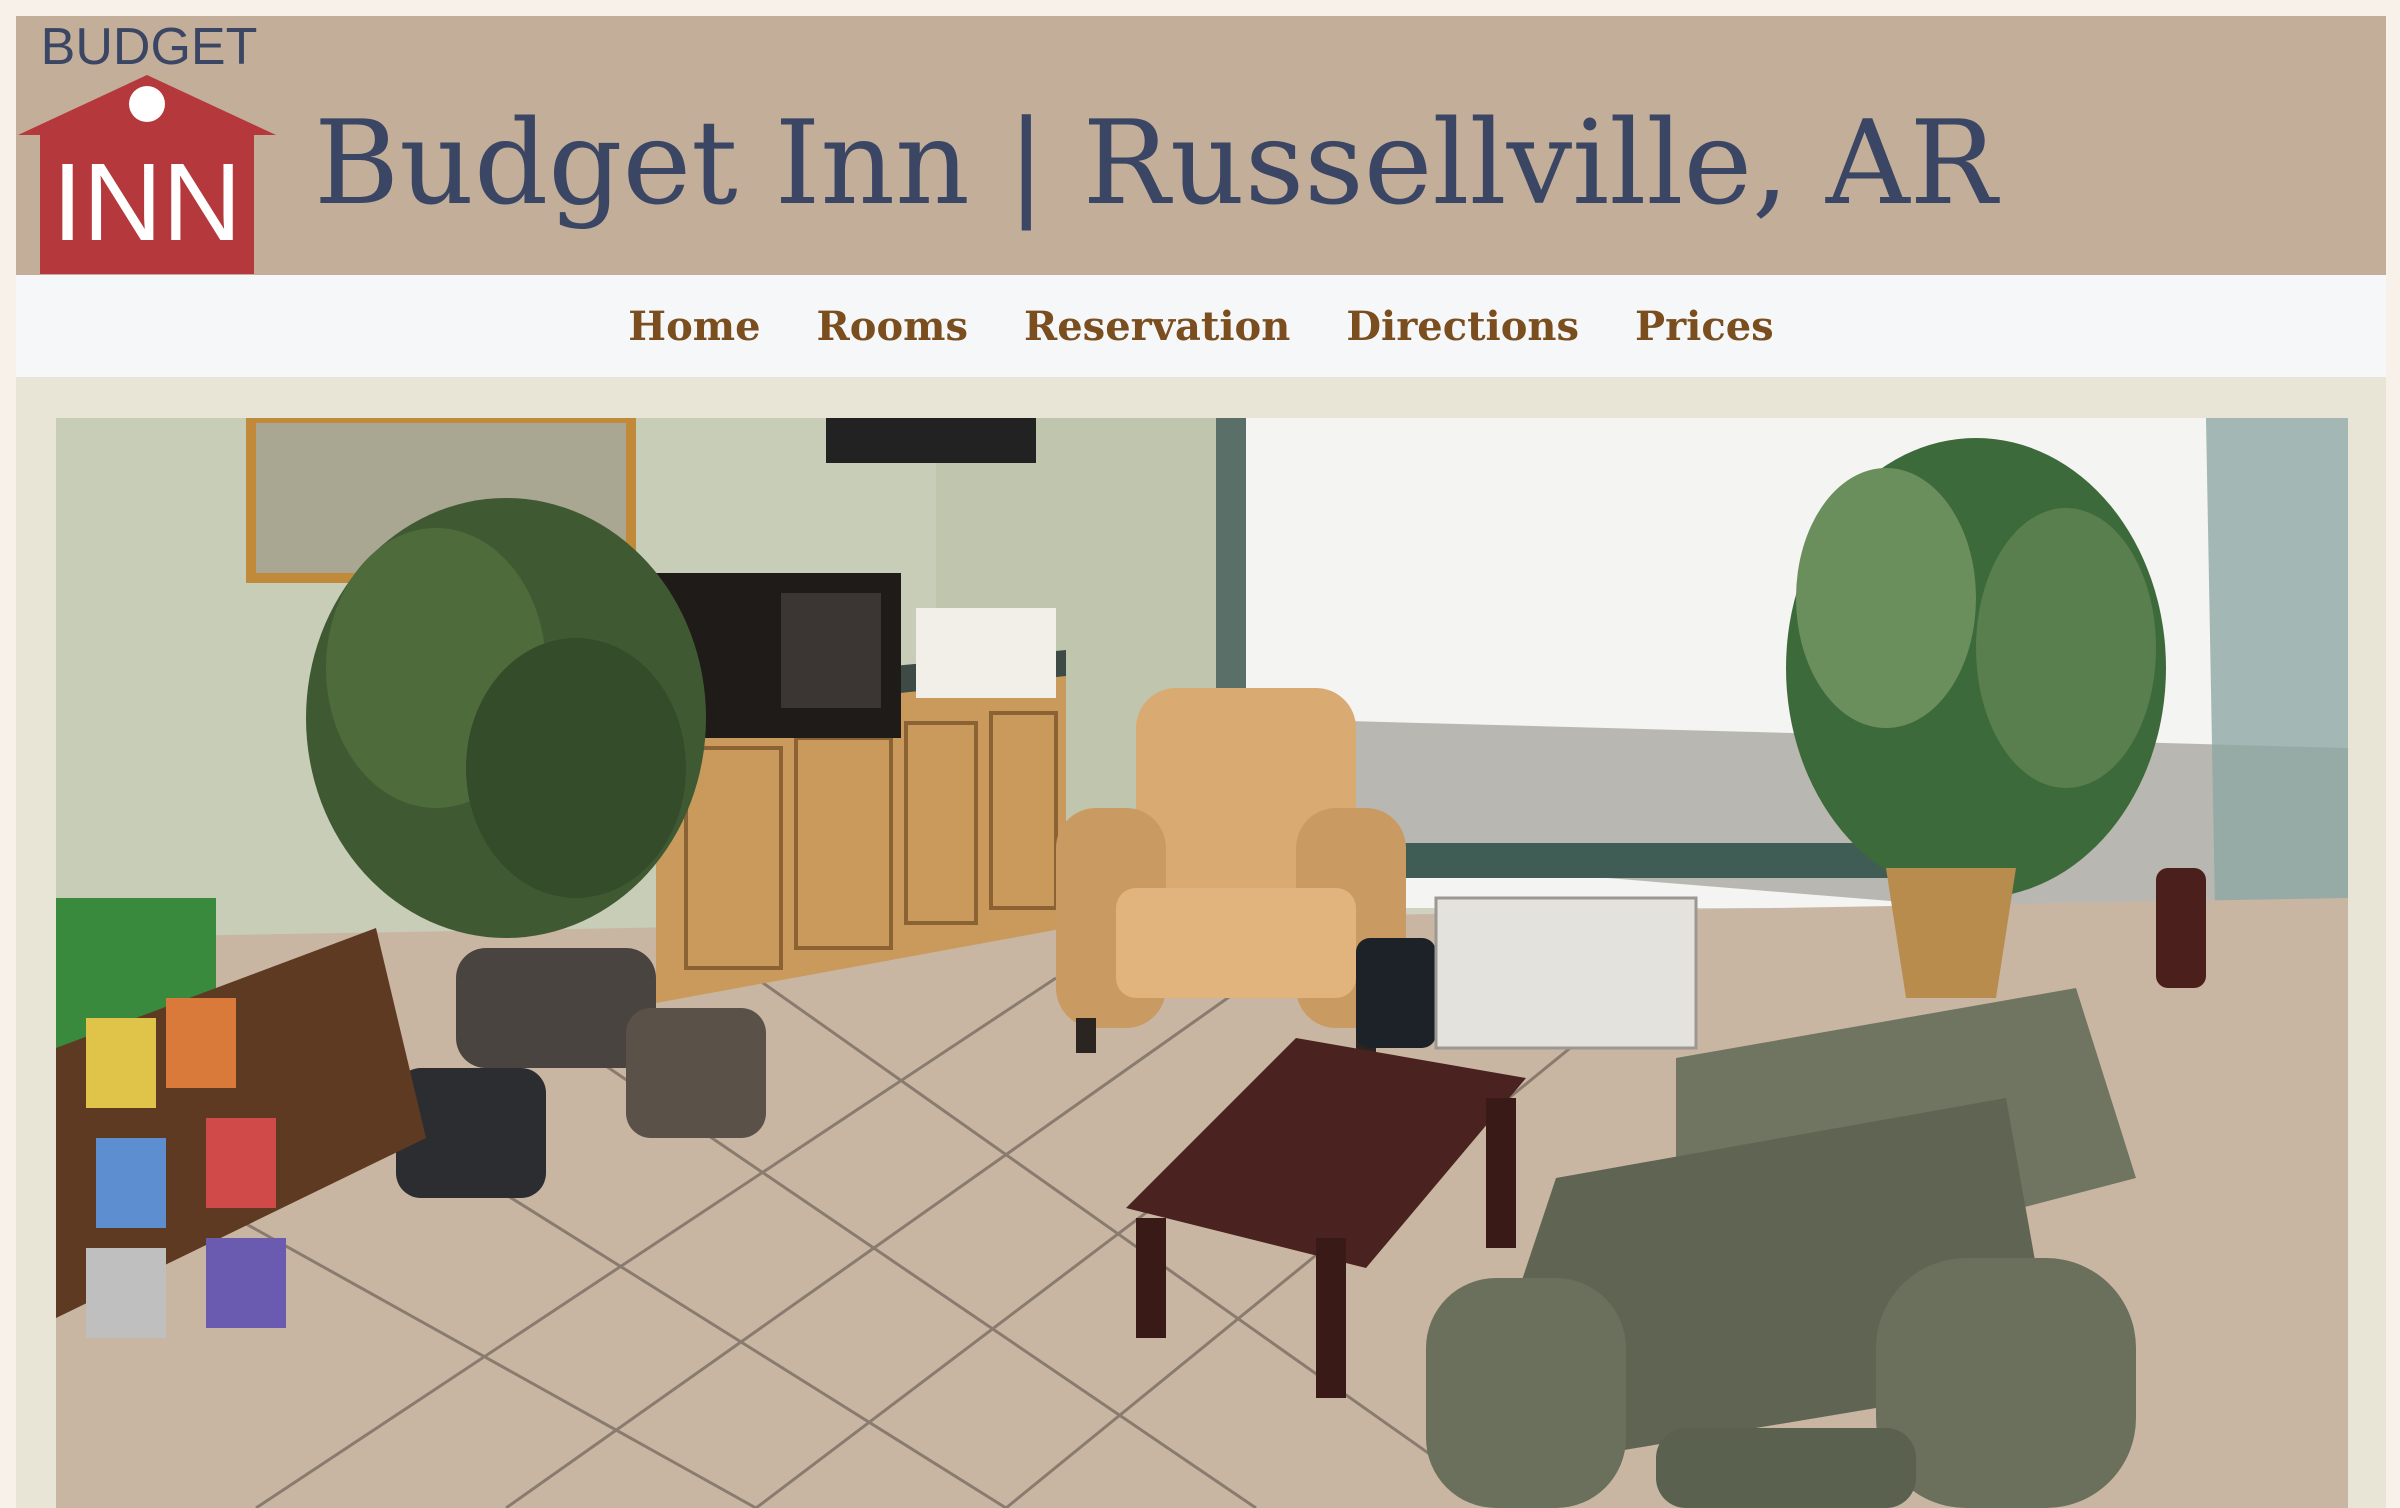 The image size is (2400, 1508). What do you see at coordinates (1566, 973) in the screenshot?
I see `ac-unit` at bounding box center [1566, 973].